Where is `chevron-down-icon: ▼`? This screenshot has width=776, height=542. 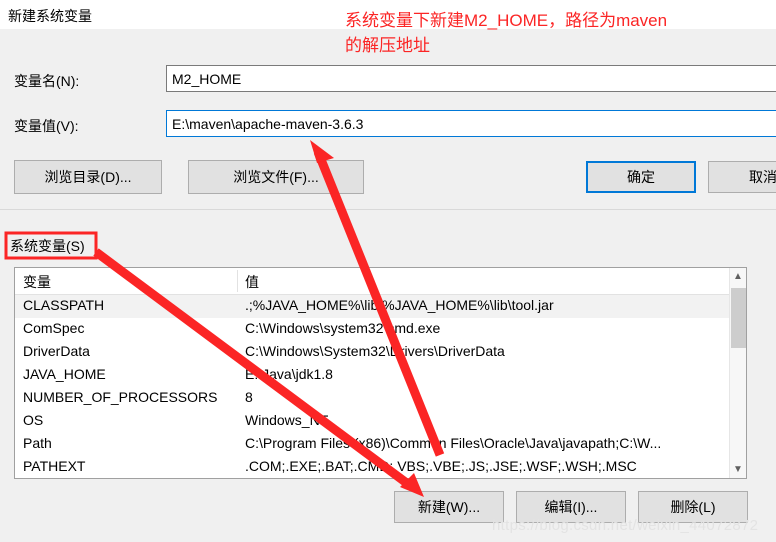
chevron-down-icon: ▼ is located at coordinates (738, 469).